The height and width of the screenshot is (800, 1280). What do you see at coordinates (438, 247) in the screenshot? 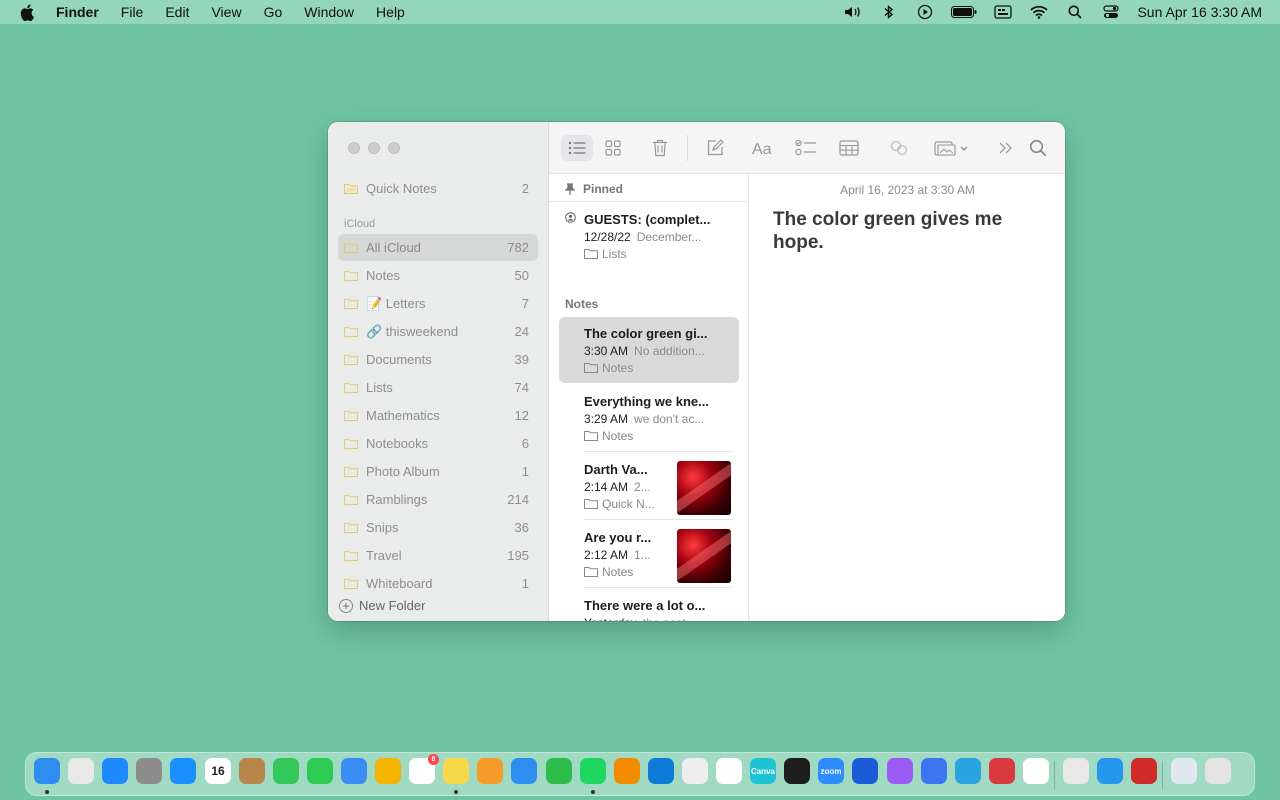
I see `sidebar-item-folder: All iCloud 782` at bounding box center [438, 247].